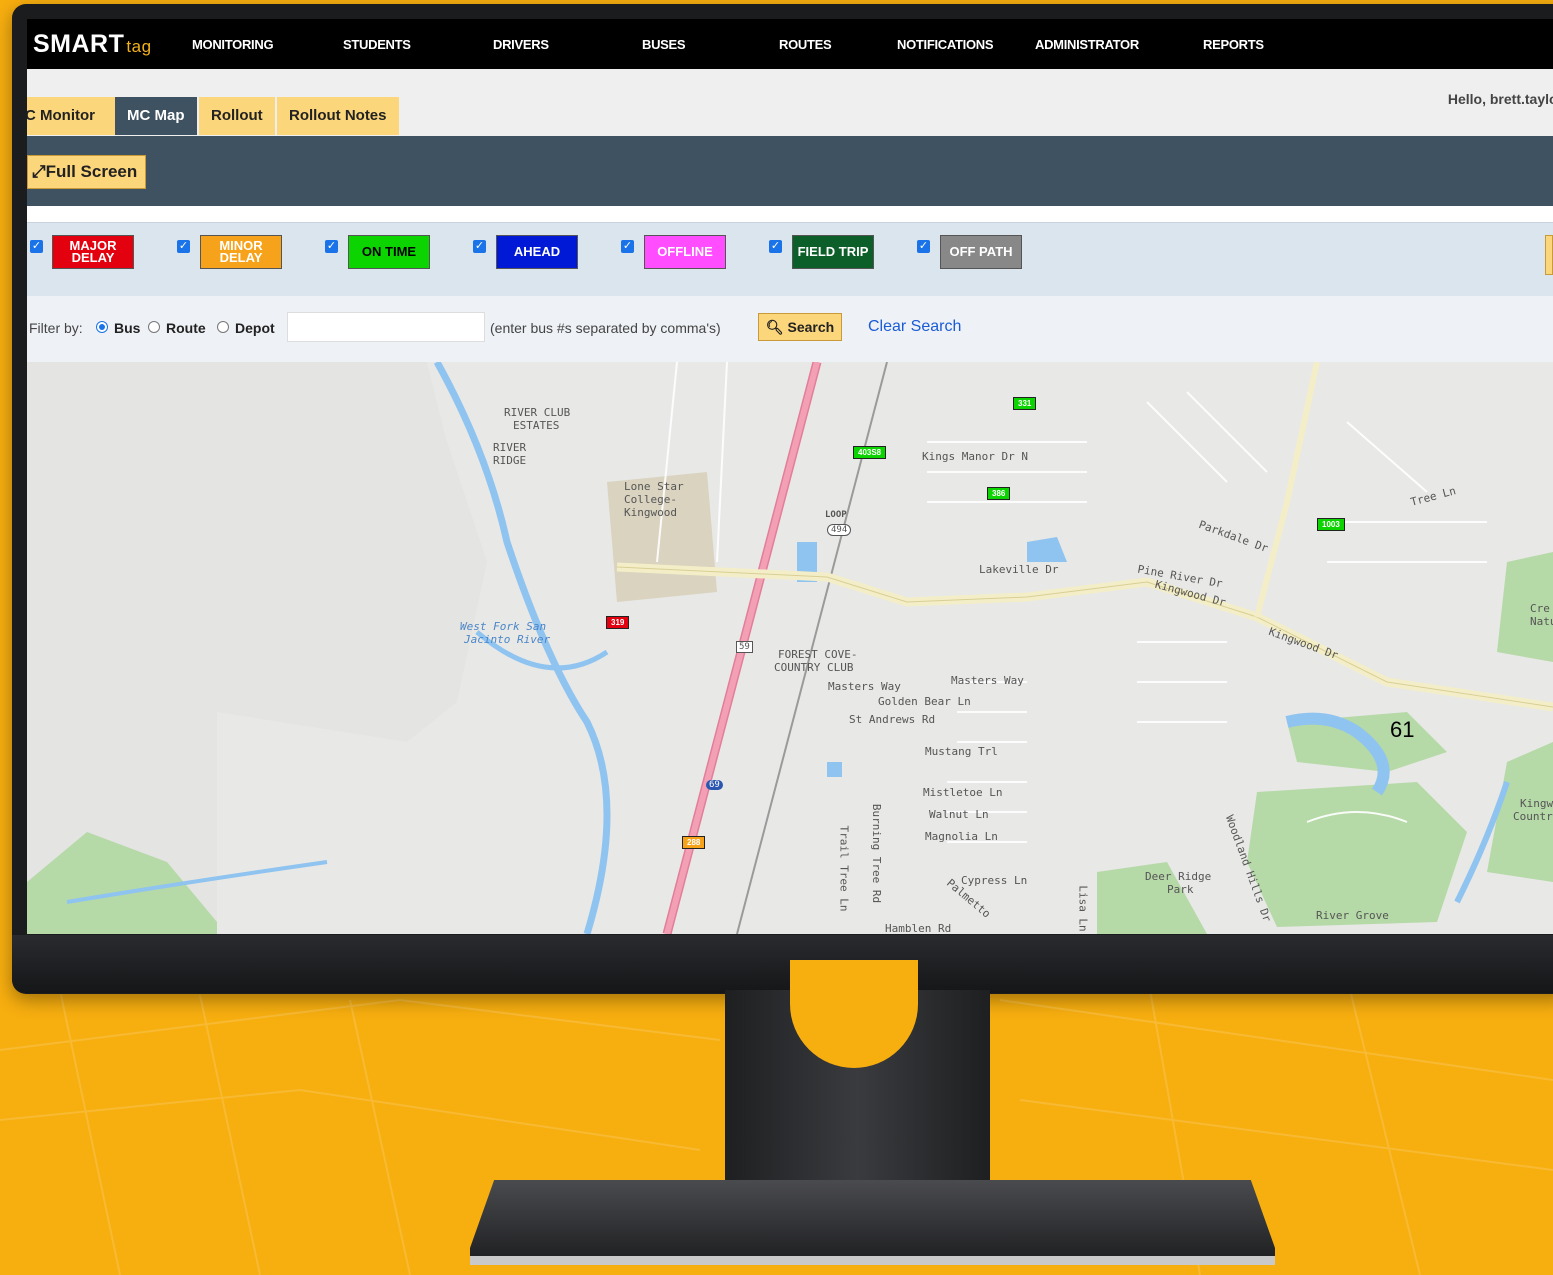 This screenshot has width=1553, height=1275. What do you see at coordinates (914, 327) in the screenshot?
I see `clear-search-link: Clear Search` at bounding box center [914, 327].